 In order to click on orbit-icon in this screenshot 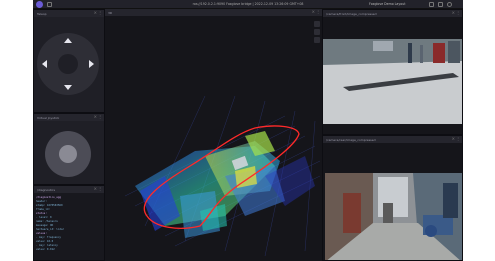, I will do `click(317, 24)`.